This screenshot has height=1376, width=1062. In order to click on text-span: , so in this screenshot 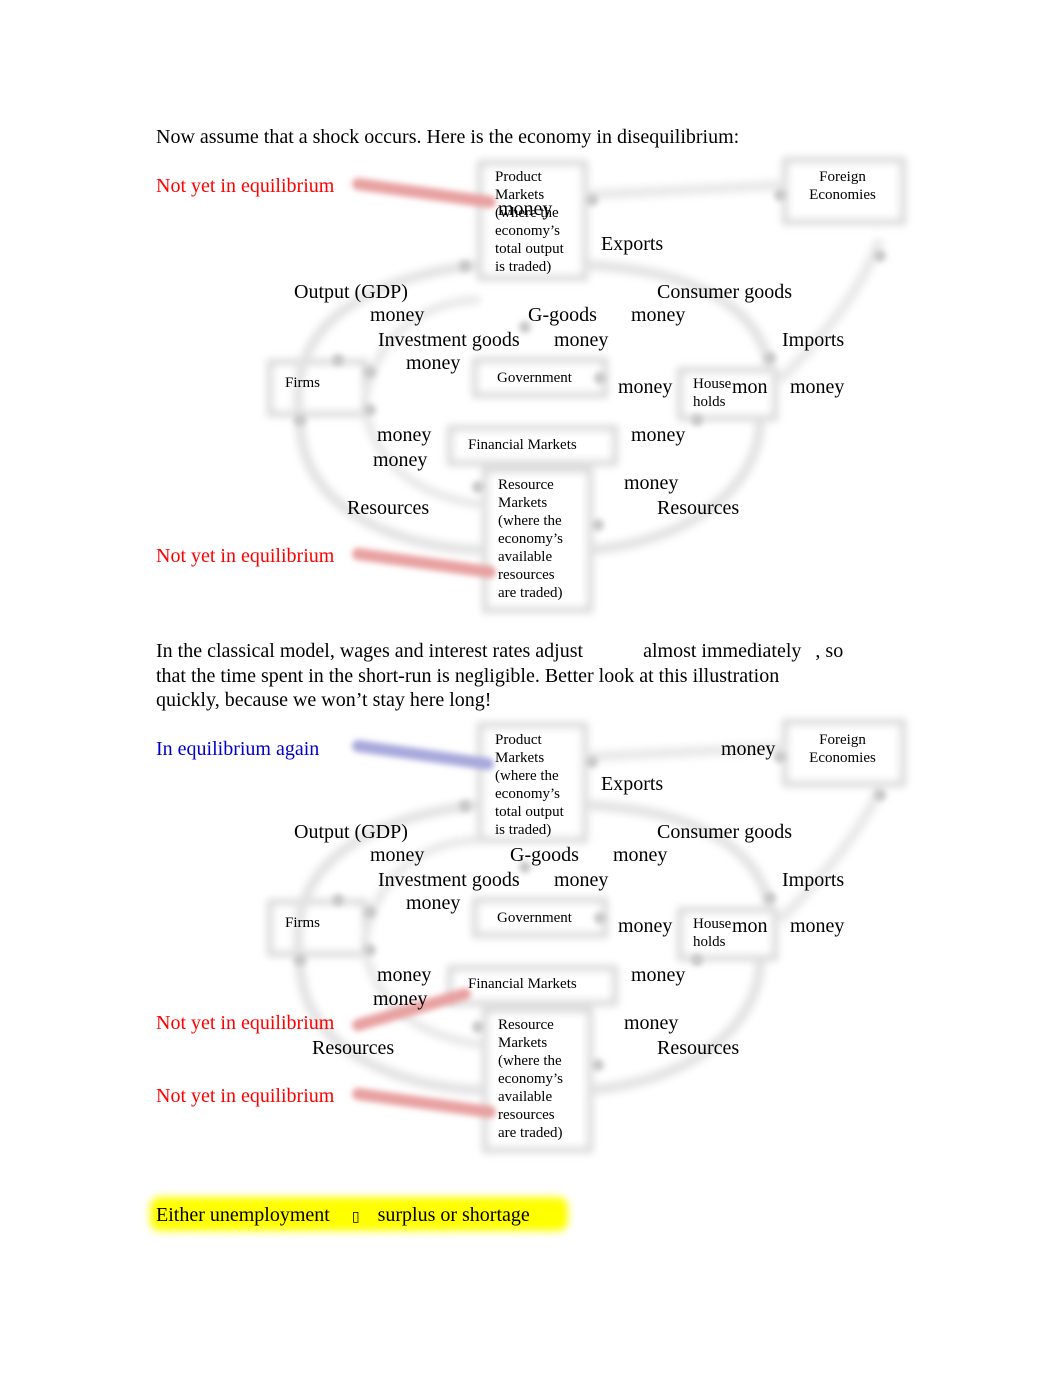, I will do `click(829, 651)`.